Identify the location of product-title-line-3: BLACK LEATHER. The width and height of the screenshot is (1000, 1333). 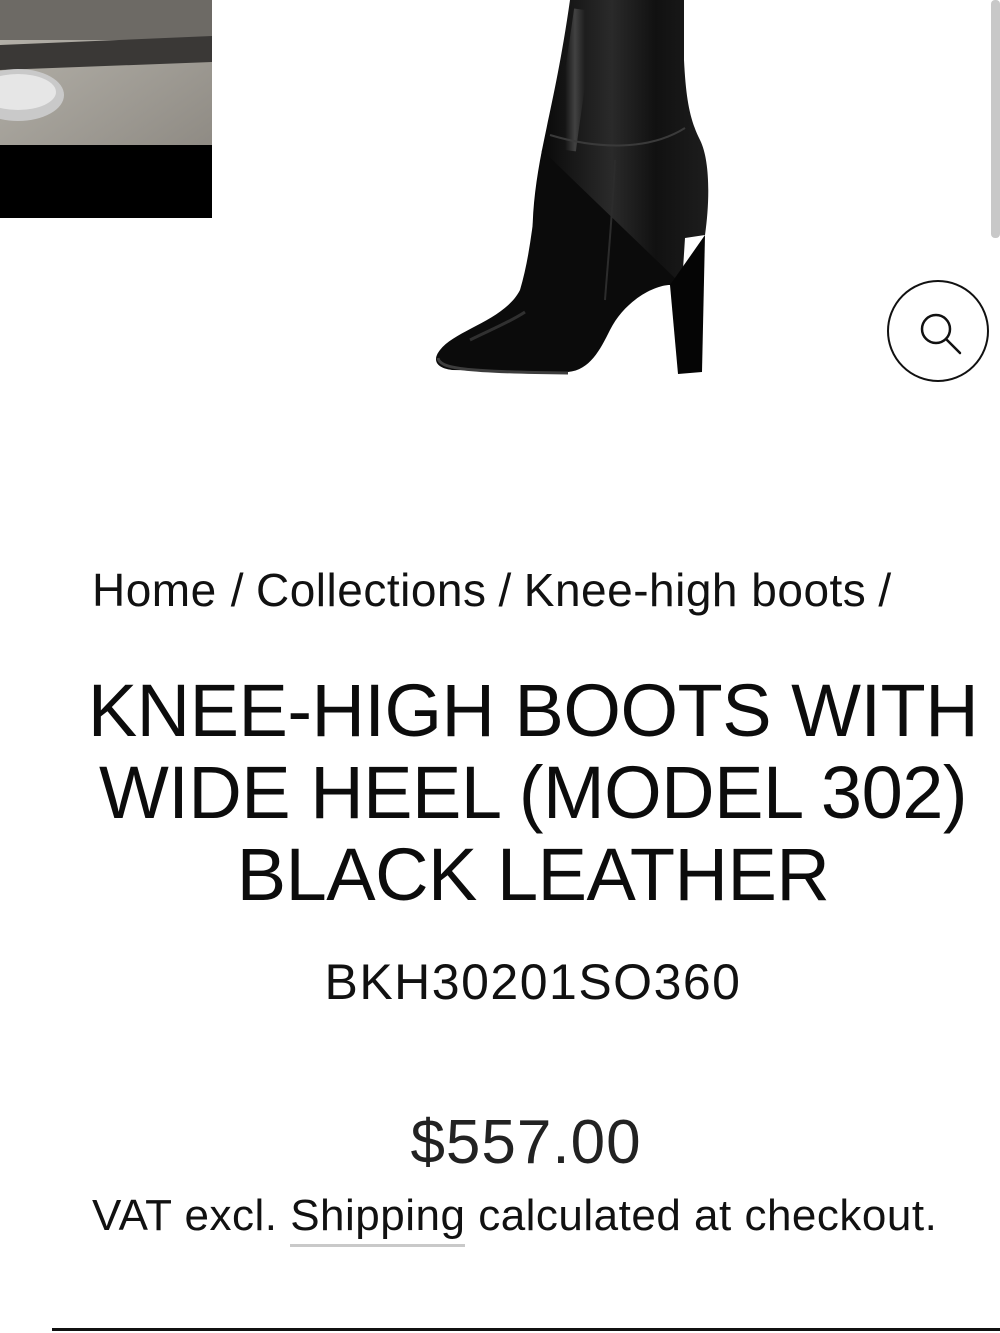
(533, 874).